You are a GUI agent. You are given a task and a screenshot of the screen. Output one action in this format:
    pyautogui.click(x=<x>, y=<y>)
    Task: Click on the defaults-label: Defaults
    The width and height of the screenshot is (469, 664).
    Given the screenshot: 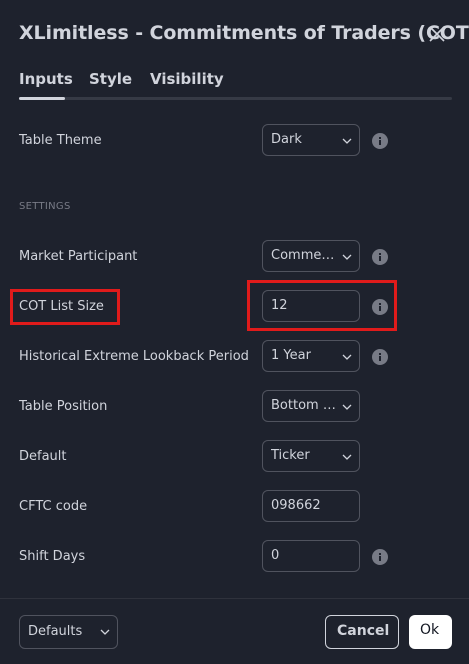 What is the action you would take?
    pyautogui.click(x=55, y=631)
    